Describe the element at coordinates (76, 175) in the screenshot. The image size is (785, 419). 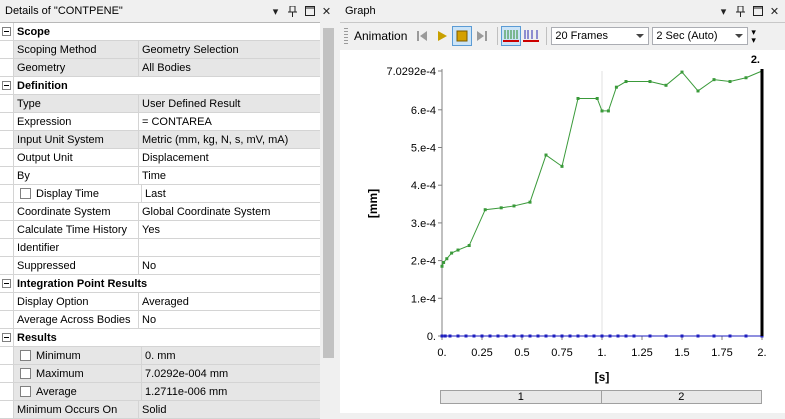
I see `property-name: By` at that location.